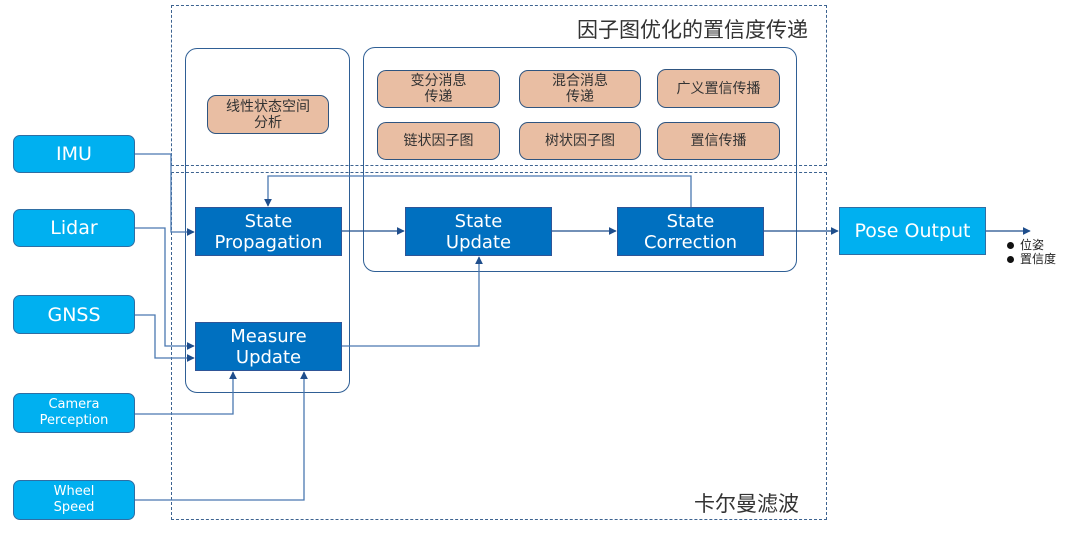 This screenshot has width=1080, height=533. What do you see at coordinates (221, 436) in the screenshot?
I see `wheel-to-measure-line` at bounding box center [221, 436].